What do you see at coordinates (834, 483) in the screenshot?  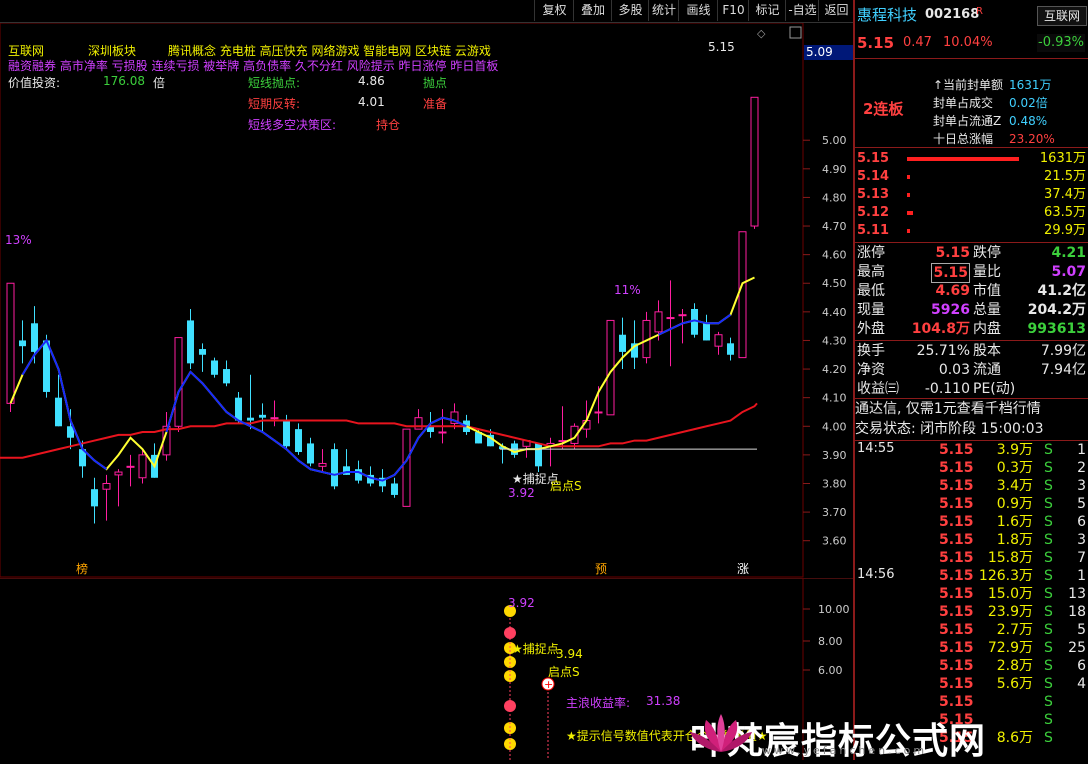 I see `y-tick-label-12: 3.80` at bounding box center [834, 483].